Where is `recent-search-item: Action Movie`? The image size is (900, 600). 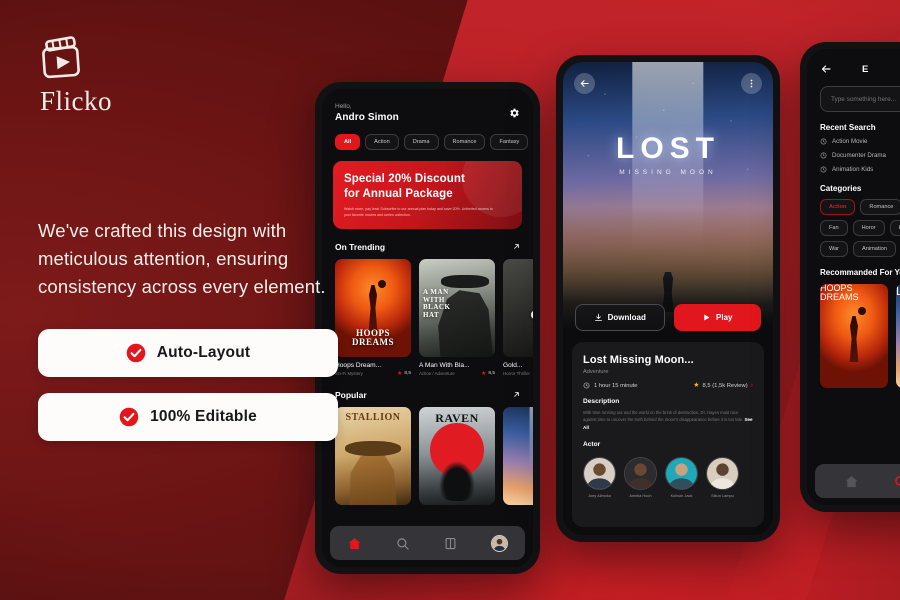
recent-search-item: Action Movie is located at coordinates (860, 141).